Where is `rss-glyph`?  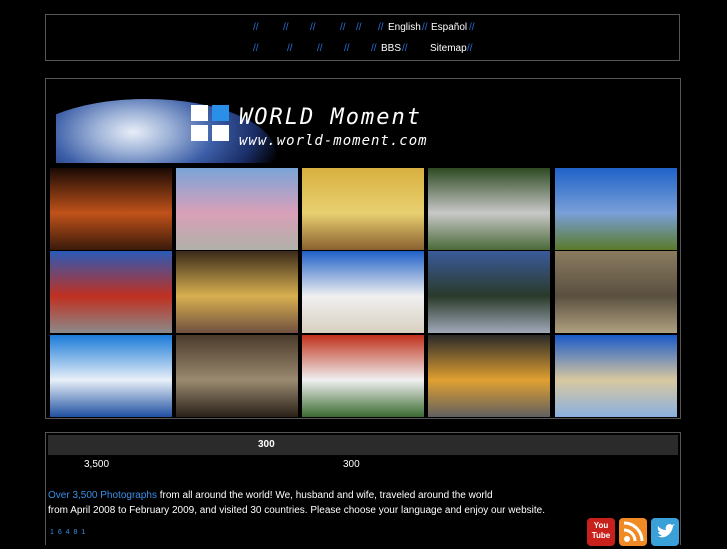
rss-glyph is located at coordinates (633, 531).